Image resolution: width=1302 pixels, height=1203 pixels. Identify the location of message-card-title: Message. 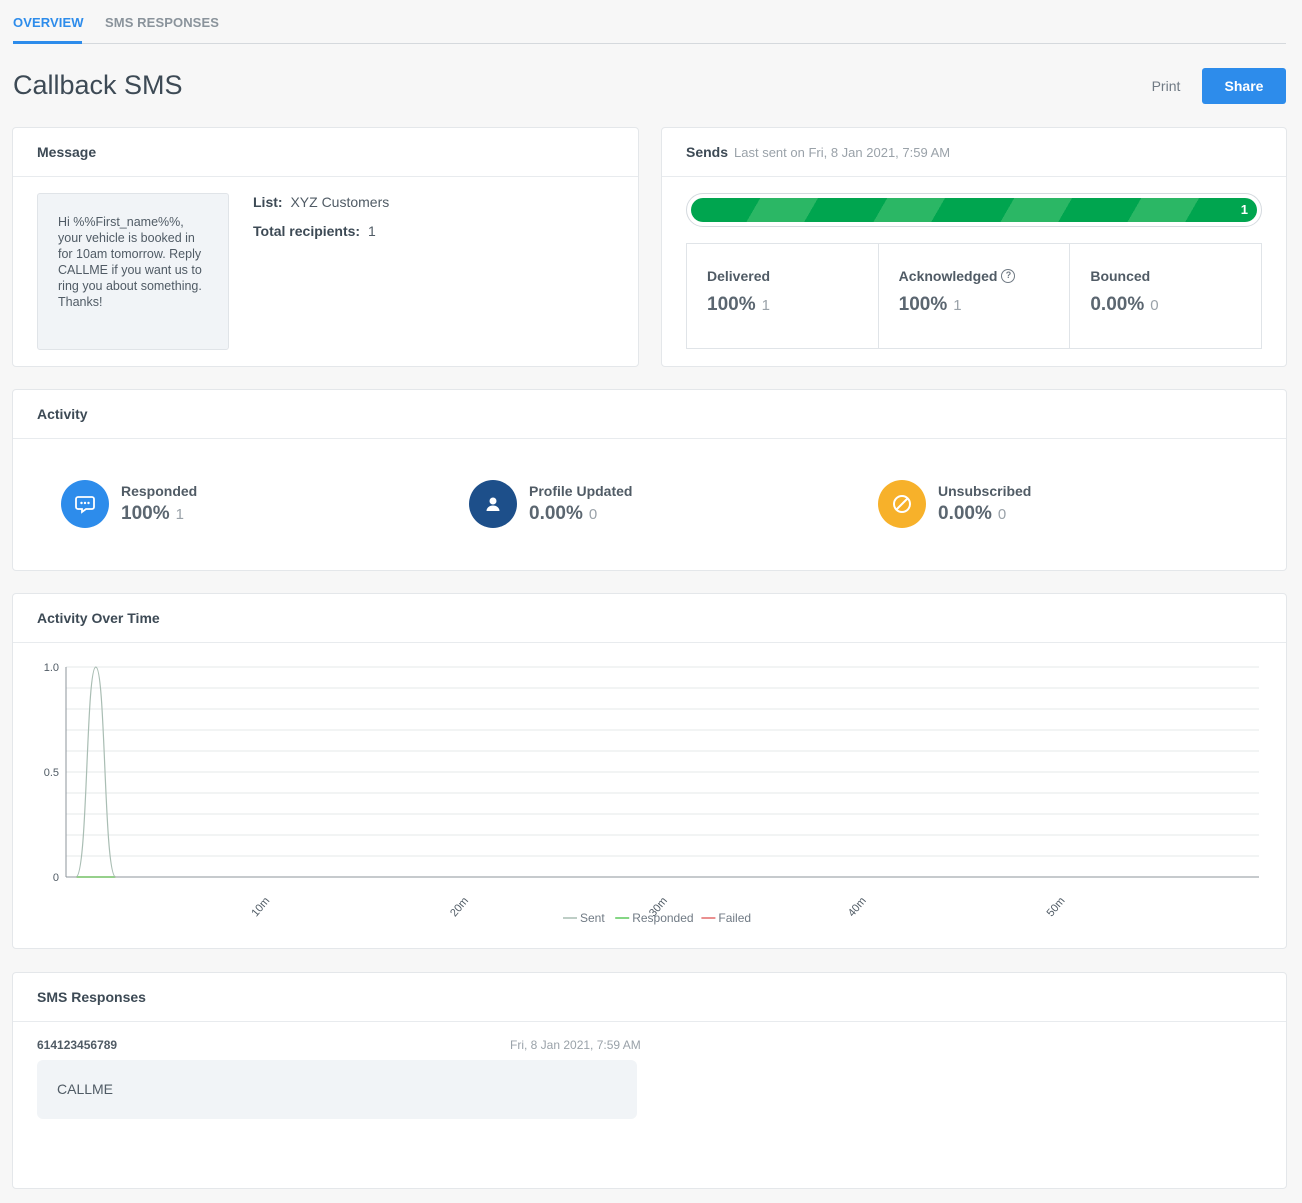
(67, 152).